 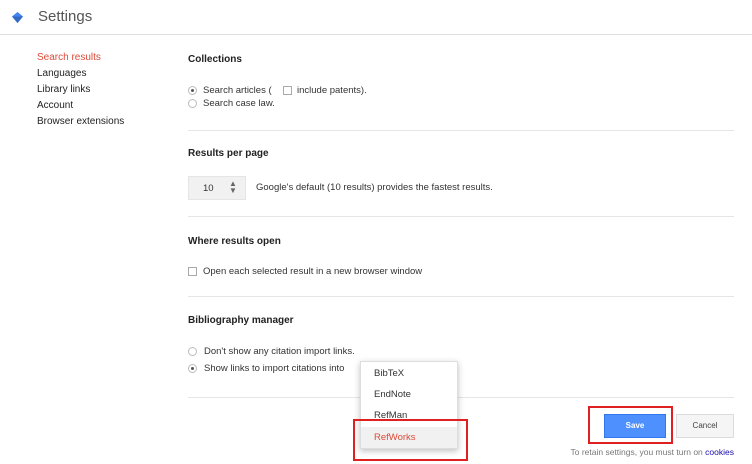 What do you see at coordinates (192, 271) in the screenshot?
I see `open-new-window-checkbox` at bounding box center [192, 271].